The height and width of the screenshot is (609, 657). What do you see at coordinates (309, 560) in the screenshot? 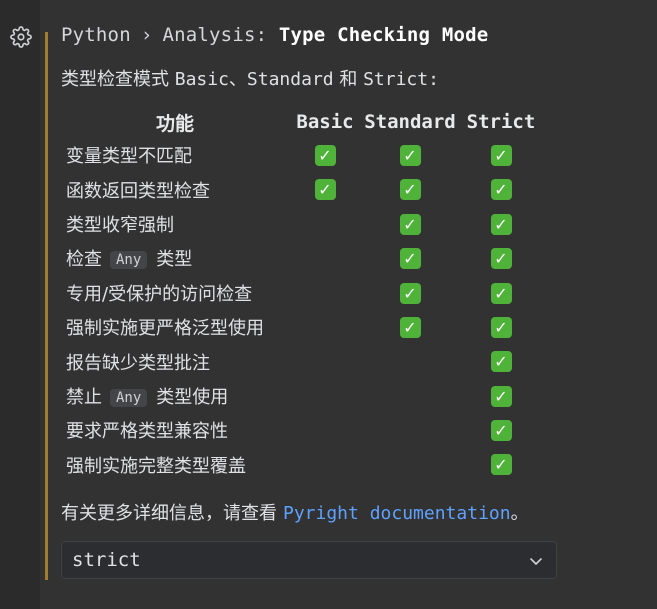
I see `type-checking-mode-select: strict` at bounding box center [309, 560].